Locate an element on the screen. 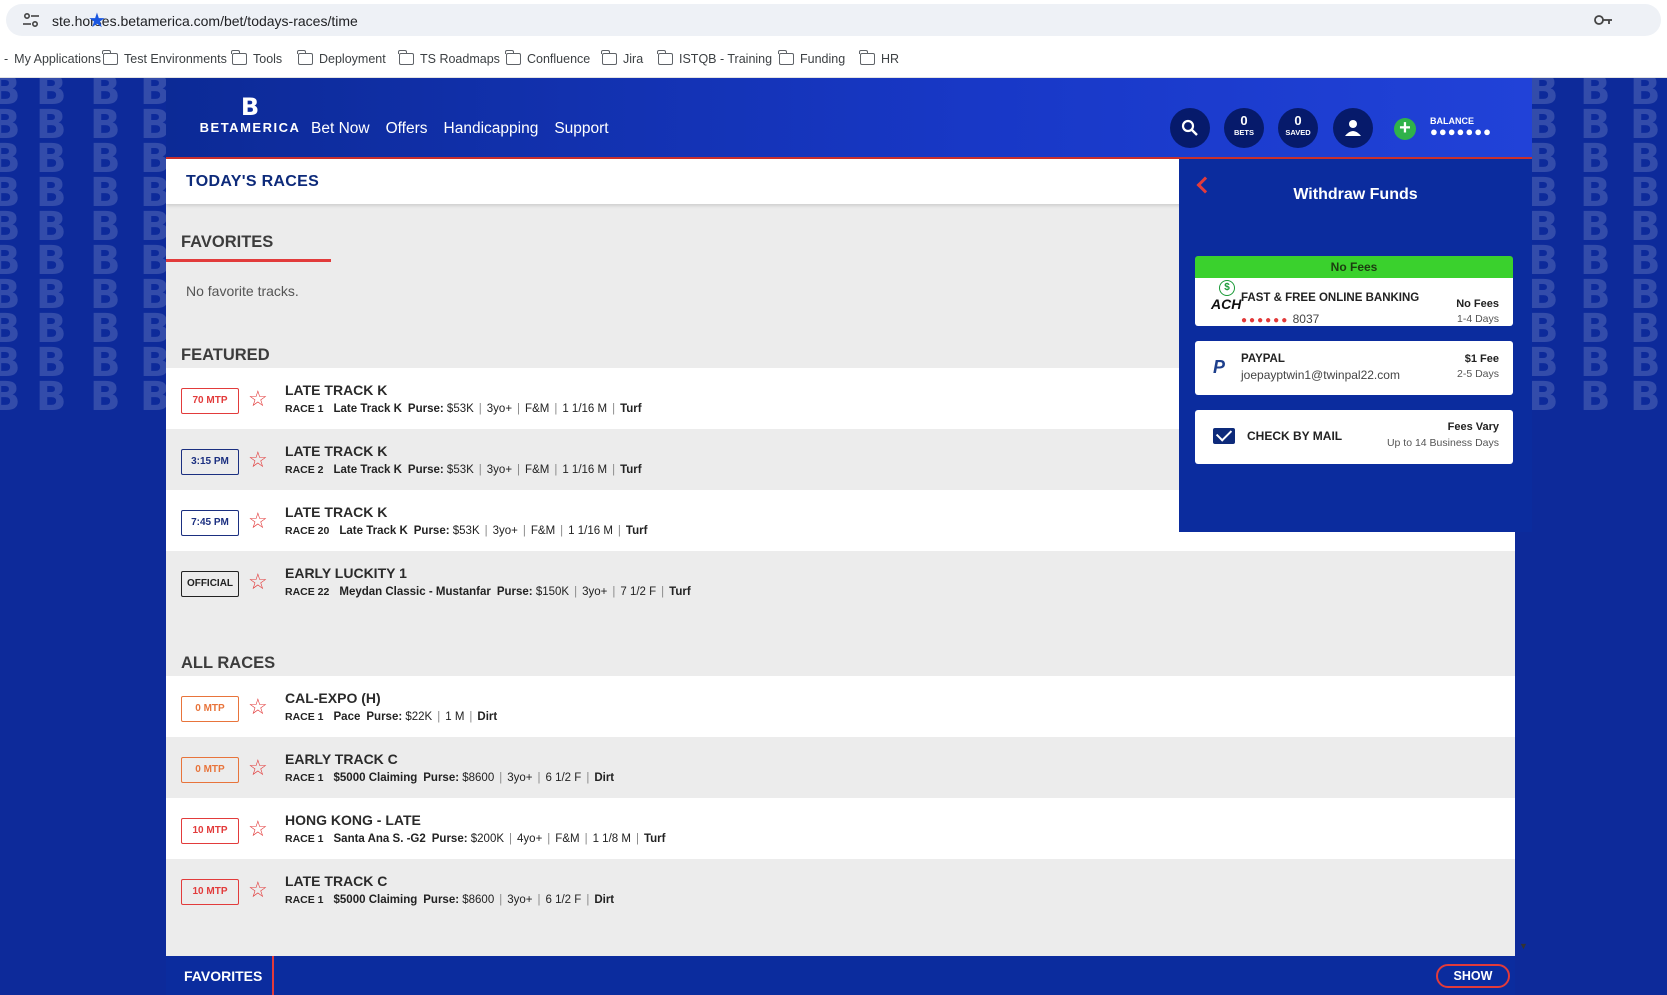 This screenshot has height=995, width=1667. all-races-section-title: ALL RACES is located at coordinates (228, 663).